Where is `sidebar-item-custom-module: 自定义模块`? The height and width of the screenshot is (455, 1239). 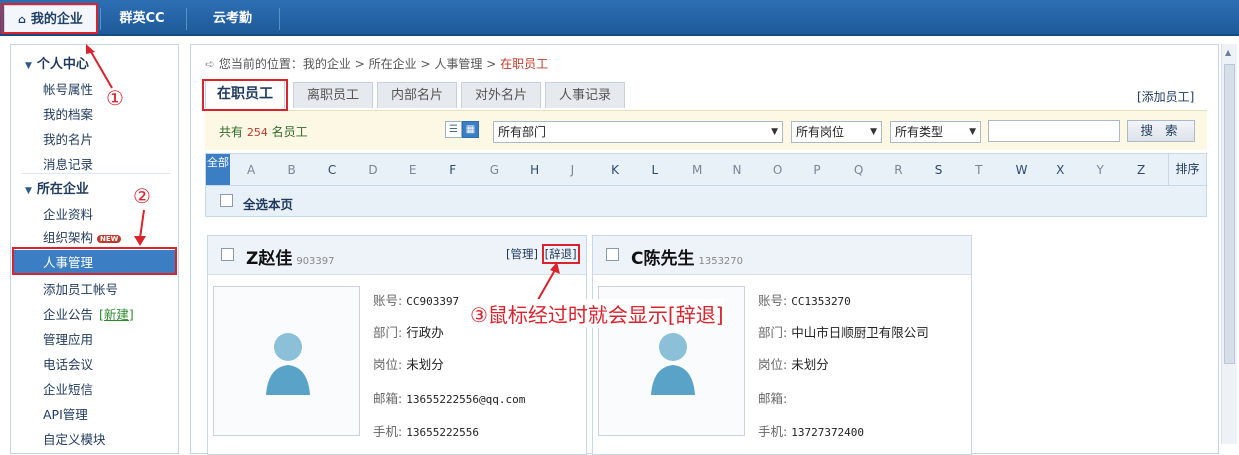
sidebar-item-custom-module: 自定义模块 is located at coordinates (74, 438).